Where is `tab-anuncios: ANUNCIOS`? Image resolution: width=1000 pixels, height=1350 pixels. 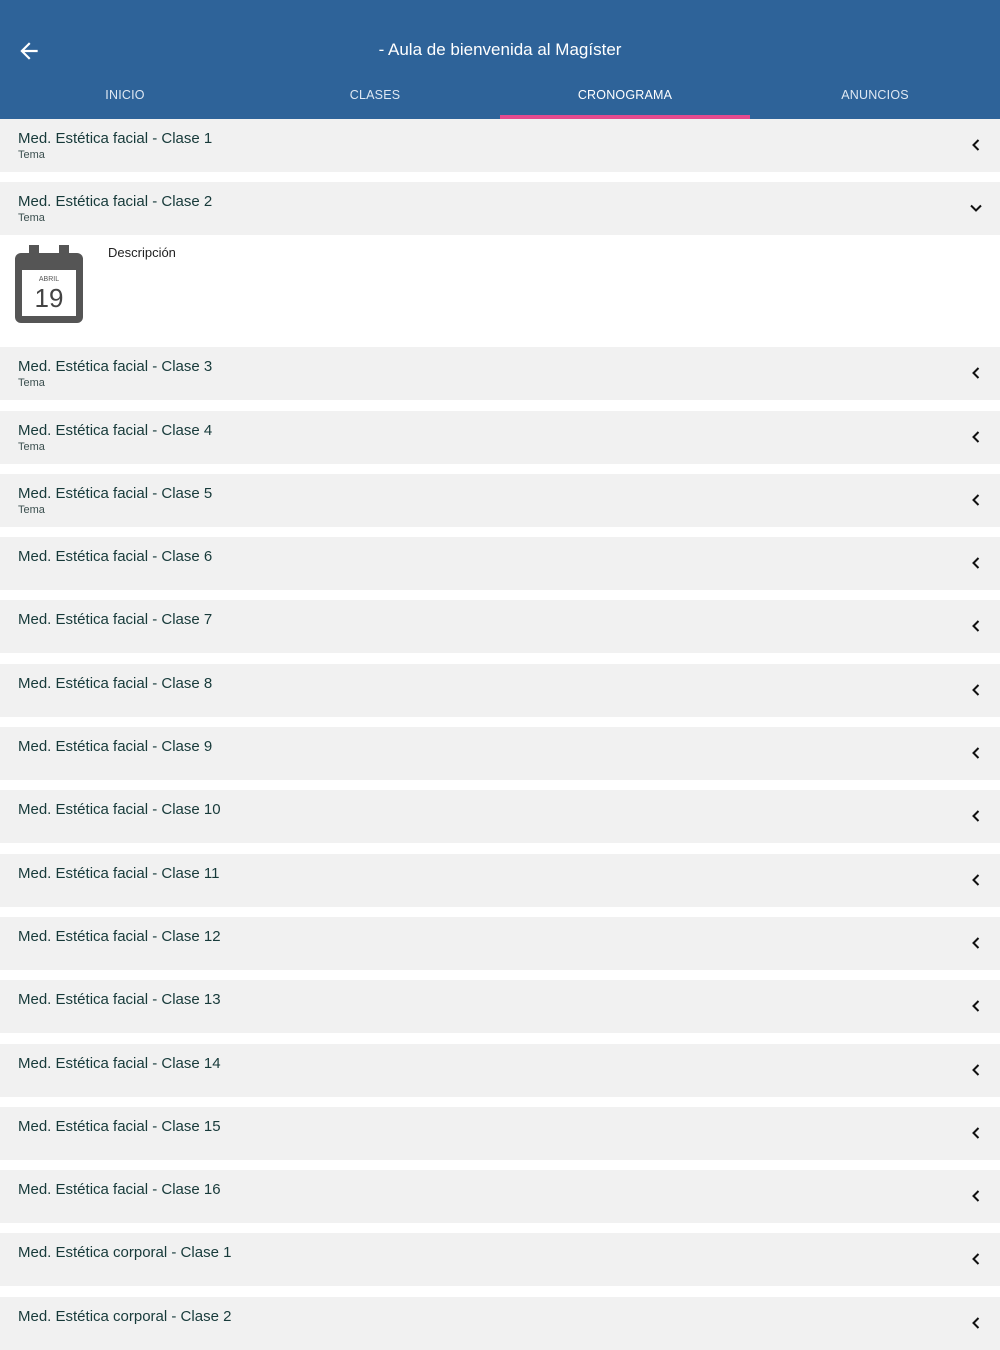 tab-anuncios: ANUNCIOS is located at coordinates (875, 99).